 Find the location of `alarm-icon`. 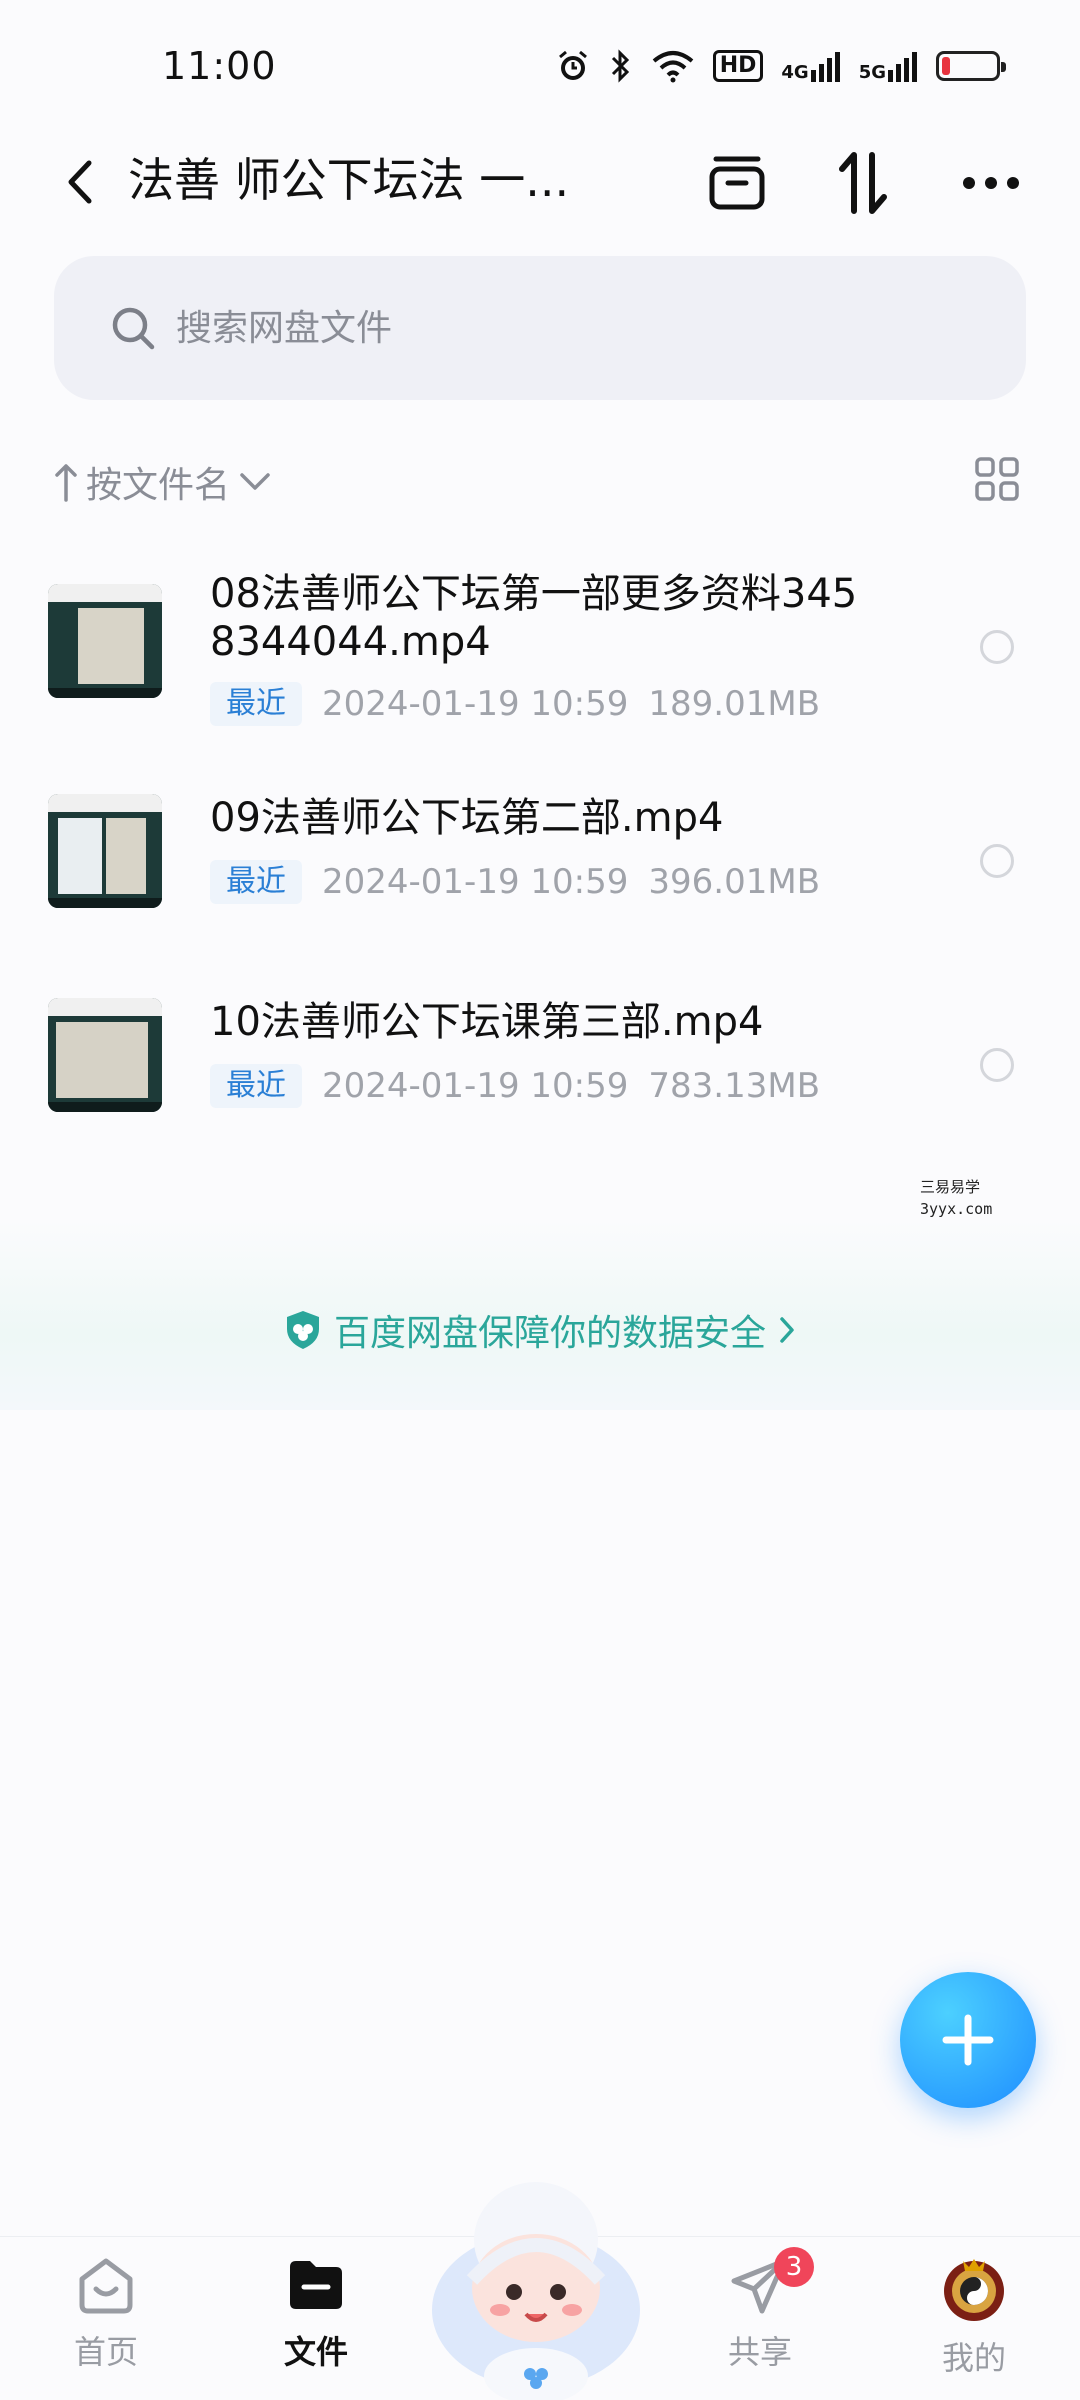

alarm-icon is located at coordinates (572, 65).